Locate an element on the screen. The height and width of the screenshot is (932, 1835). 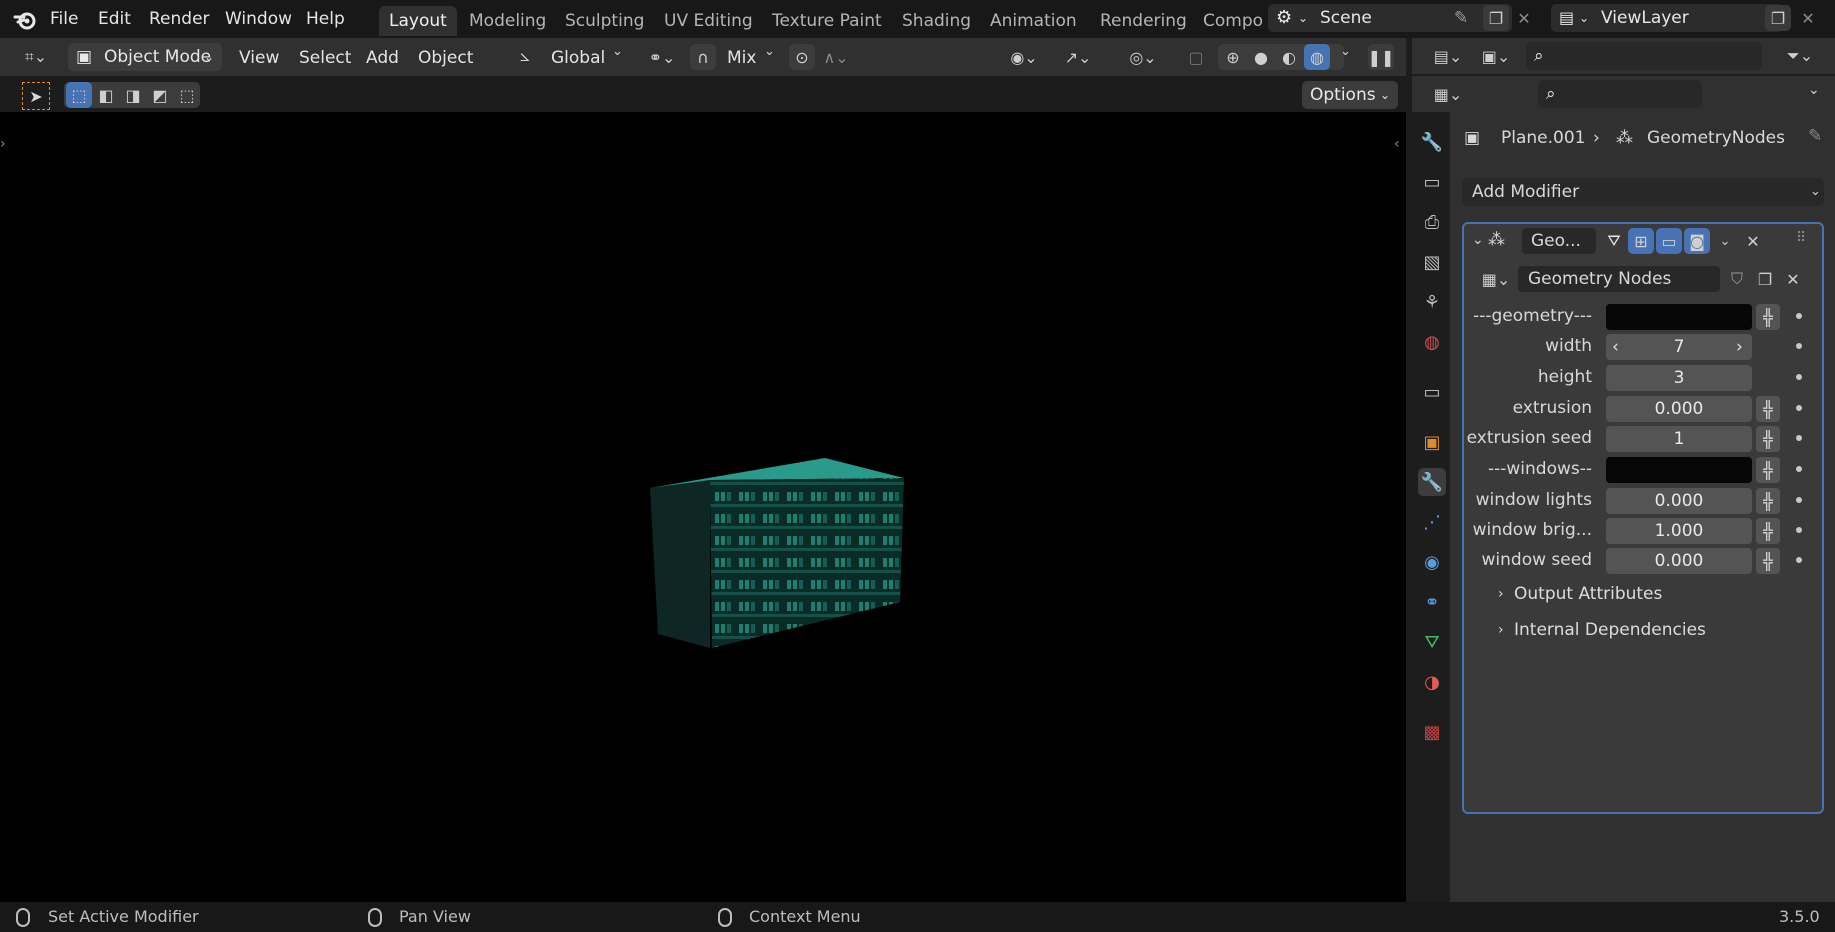
tab-compositing: Compo is located at coordinates (1228, 21).